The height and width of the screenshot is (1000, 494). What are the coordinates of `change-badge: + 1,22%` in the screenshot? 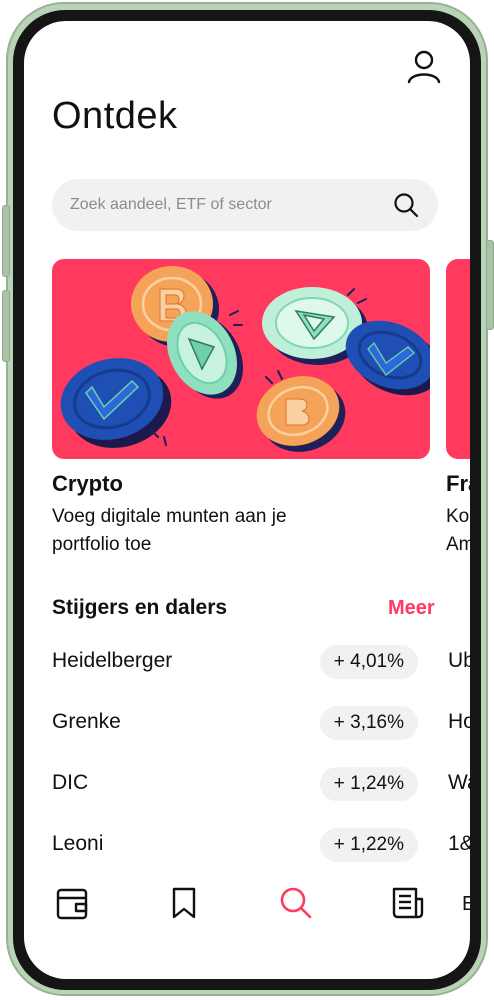 It's located at (368, 845).